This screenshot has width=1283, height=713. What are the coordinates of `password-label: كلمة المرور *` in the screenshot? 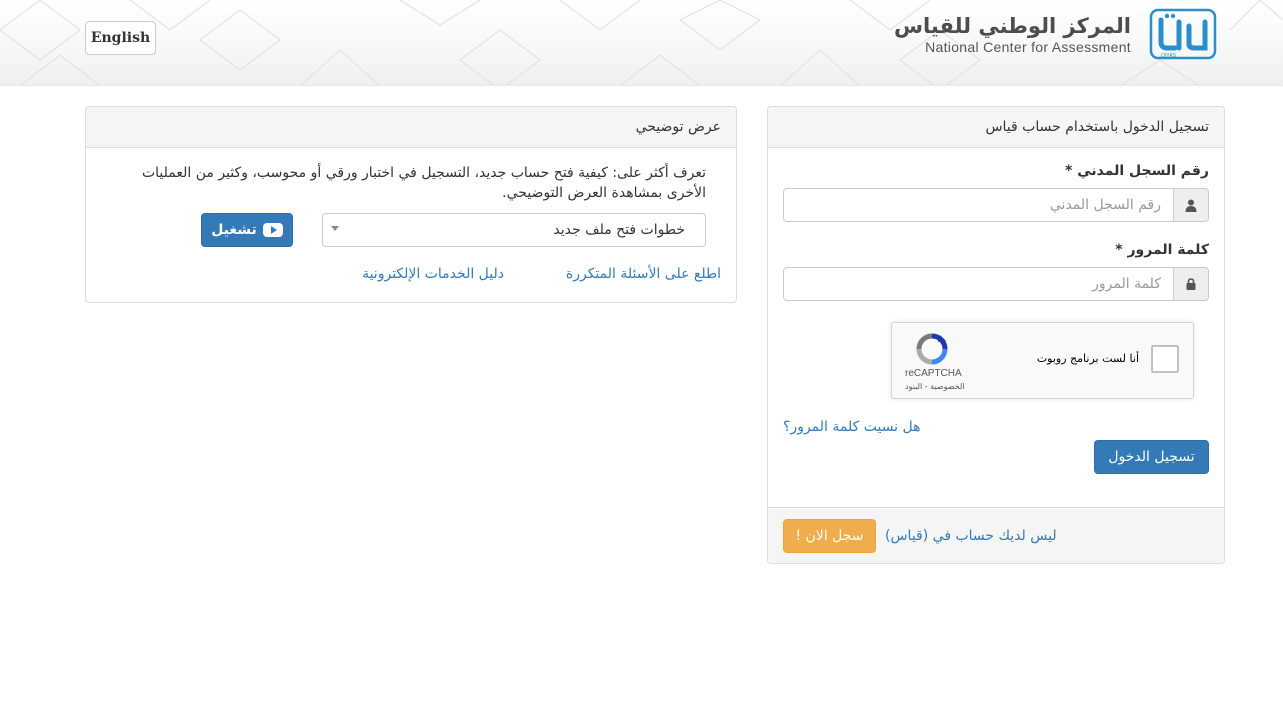 It's located at (1162, 250).